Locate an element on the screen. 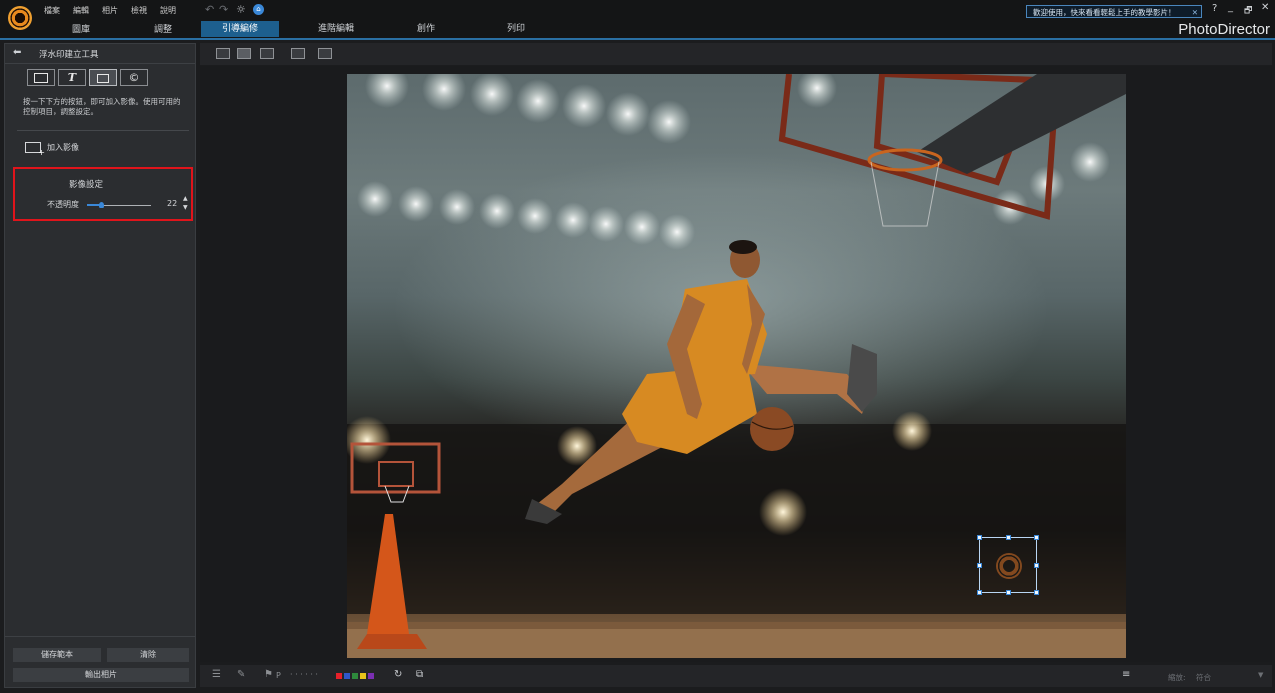 This screenshot has height=693, width=1275. tab-print: 列印 is located at coordinates (516, 29).